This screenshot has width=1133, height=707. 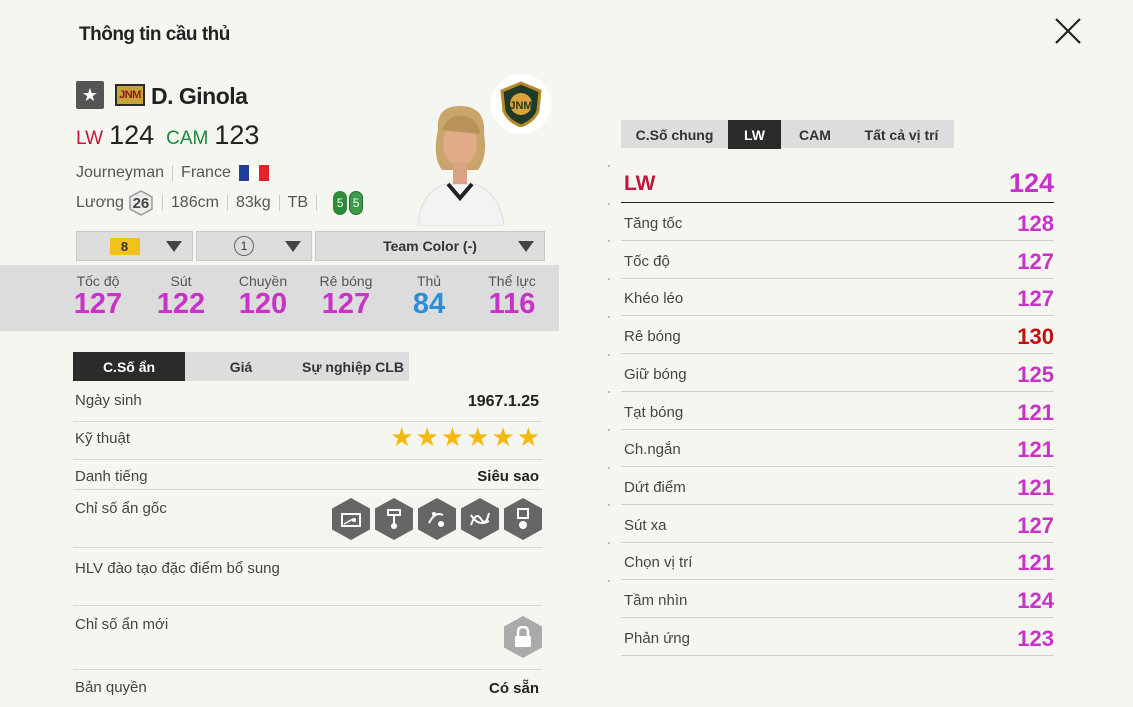 What do you see at coordinates (356, 203) in the screenshot?
I see `right-foot: 5` at bounding box center [356, 203].